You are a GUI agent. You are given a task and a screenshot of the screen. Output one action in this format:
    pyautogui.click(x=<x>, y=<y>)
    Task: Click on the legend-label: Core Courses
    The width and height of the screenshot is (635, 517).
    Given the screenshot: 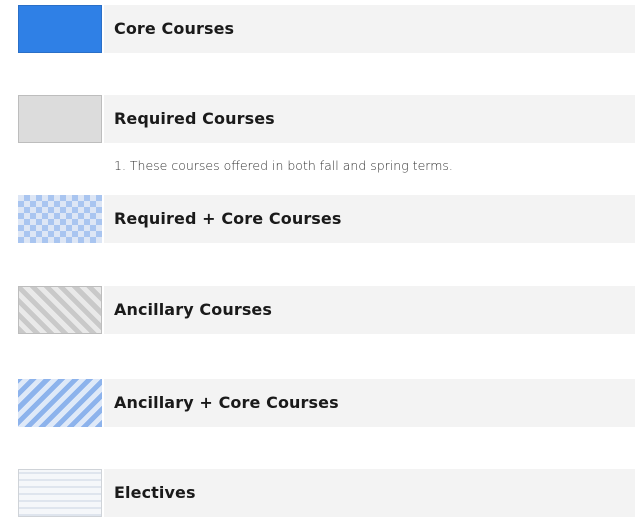 What is the action you would take?
    pyautogui.click(x=174, y=28)
    